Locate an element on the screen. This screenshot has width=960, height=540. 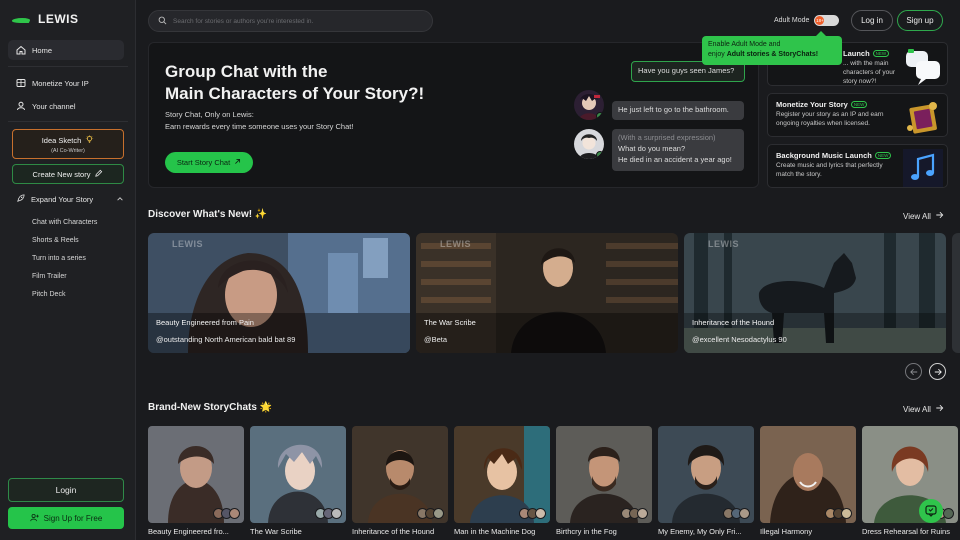
idea-sketch-sub: (AI Co-Writer) is located at coordinates (68, 151).